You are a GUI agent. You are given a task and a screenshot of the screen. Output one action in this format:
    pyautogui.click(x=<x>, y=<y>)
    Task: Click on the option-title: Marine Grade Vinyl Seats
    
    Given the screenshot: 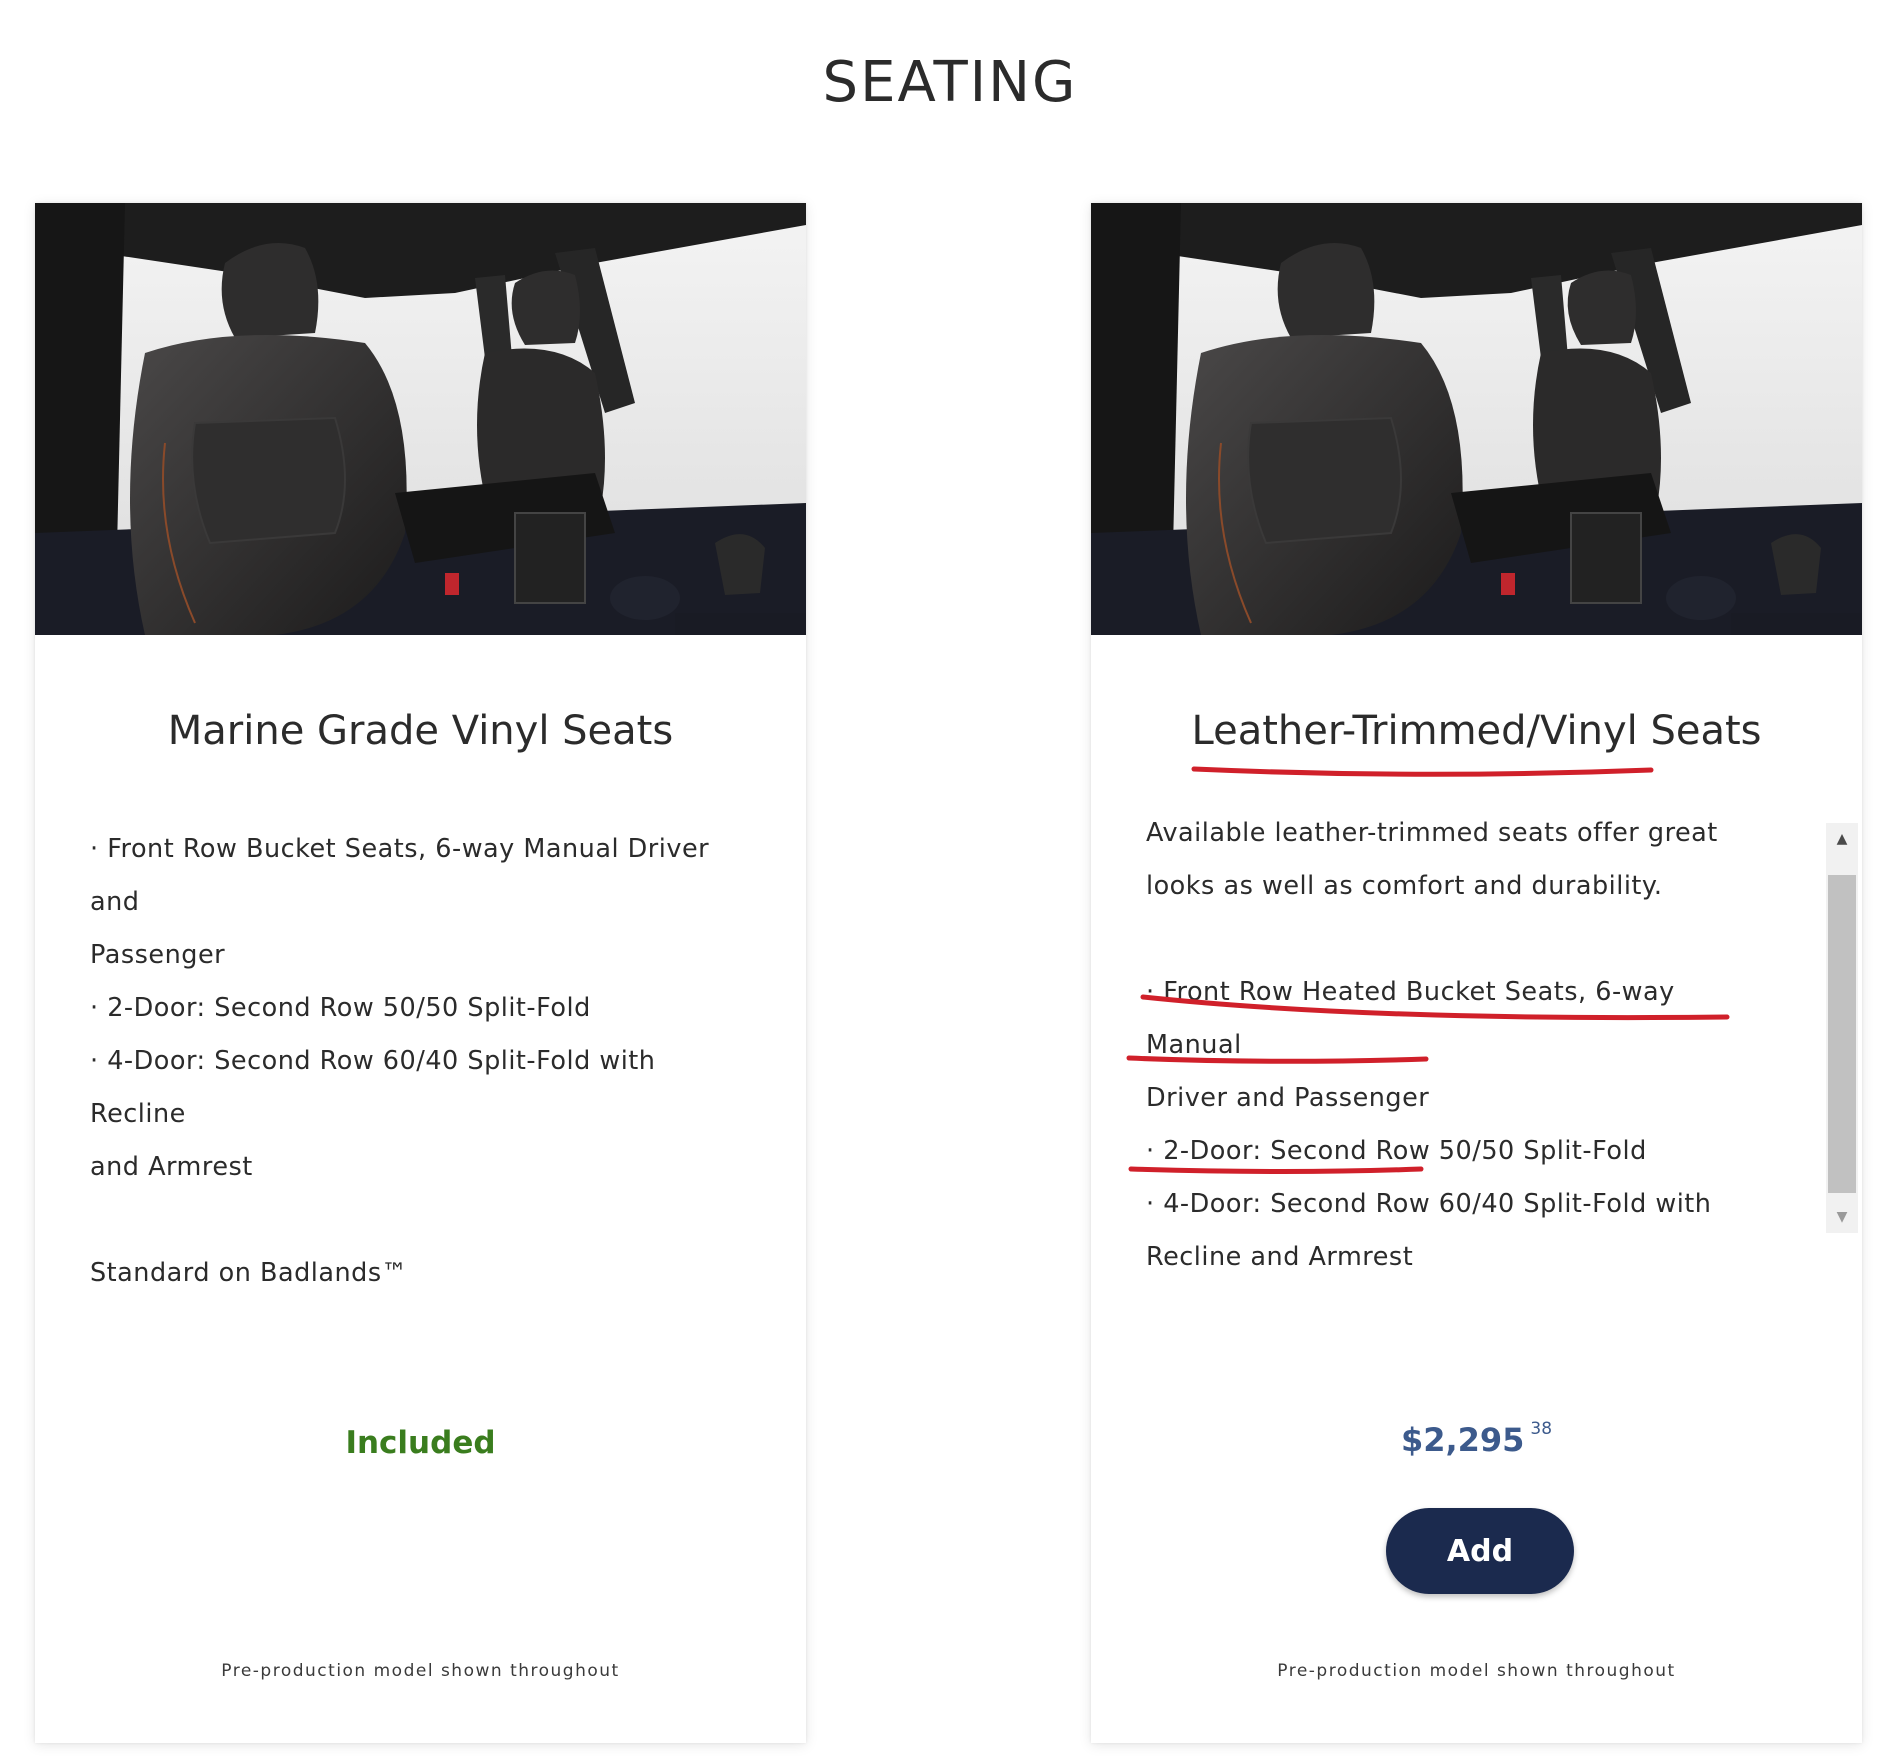 What is the action you would take?
    pyautogui.click(x=420, y=731)
    